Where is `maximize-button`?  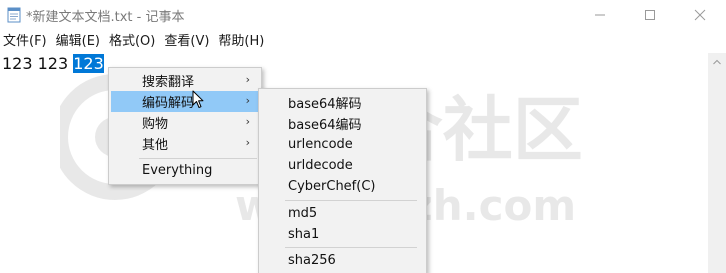
maximize-button is located at coordinates (650, 15).